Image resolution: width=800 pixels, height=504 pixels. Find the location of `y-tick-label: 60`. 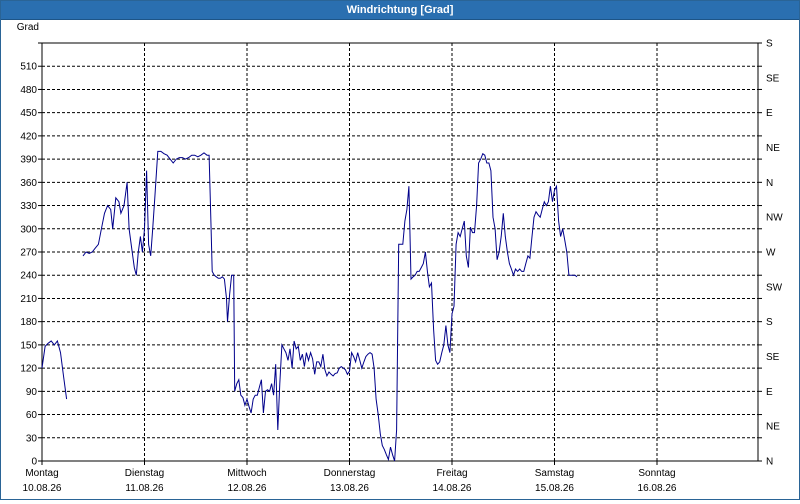

y-tick-label: 60 is located at coordinates (32, 415).